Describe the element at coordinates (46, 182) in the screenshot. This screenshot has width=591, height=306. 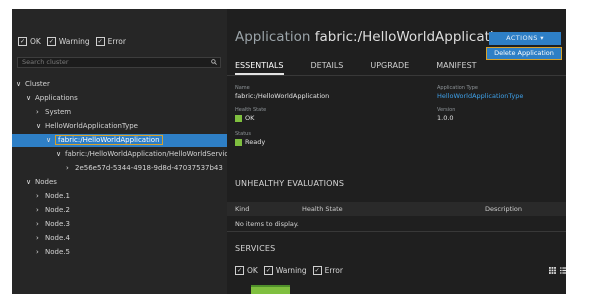
I see `tree-item-label: Nodes` at that location.